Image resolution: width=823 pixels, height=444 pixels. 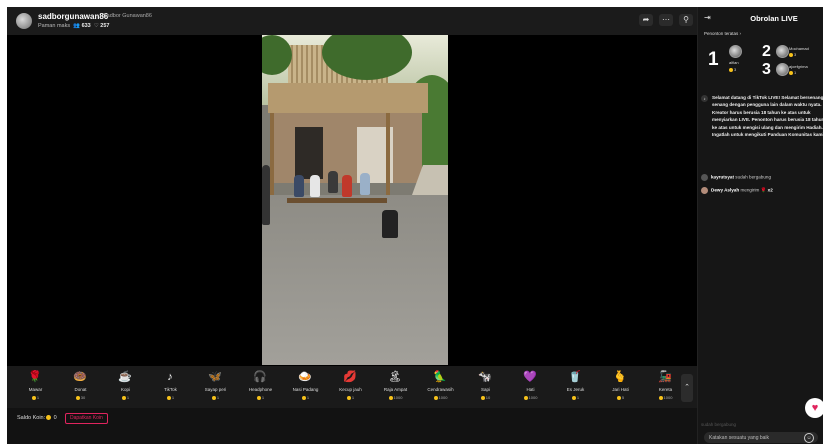 I want to click on kiss-icon: 💋, so click(x=350, y=377).